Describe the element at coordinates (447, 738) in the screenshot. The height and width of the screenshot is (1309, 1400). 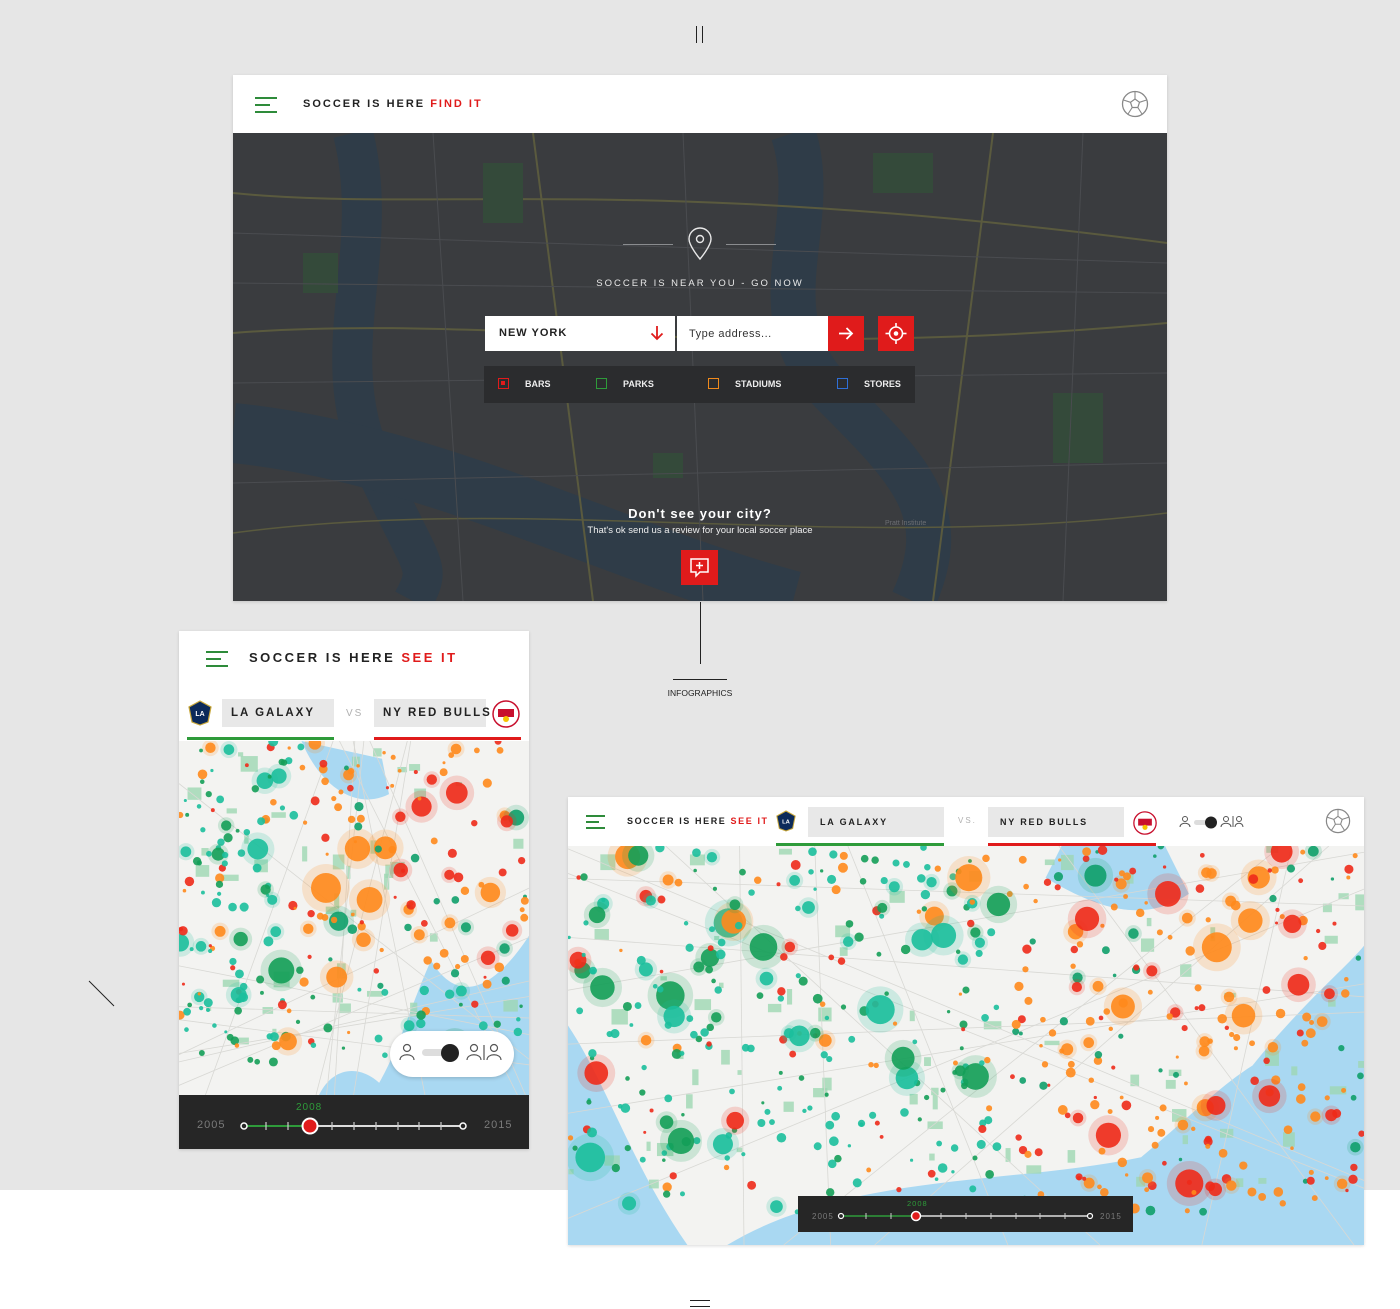
I see `team-b-underline` at that location.